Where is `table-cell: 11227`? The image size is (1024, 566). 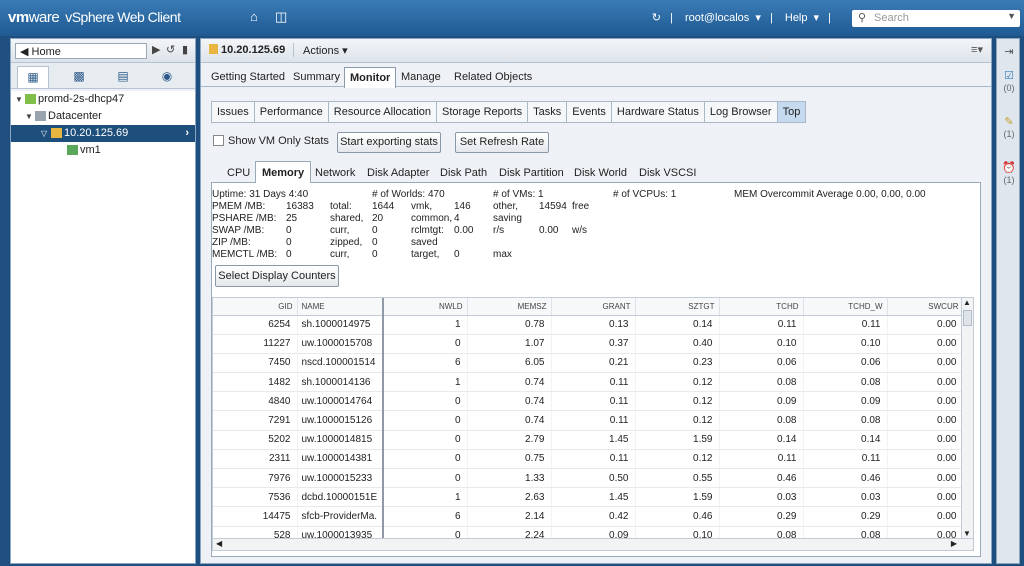
table-cell: 11227 is located at coordinates (255, 344).